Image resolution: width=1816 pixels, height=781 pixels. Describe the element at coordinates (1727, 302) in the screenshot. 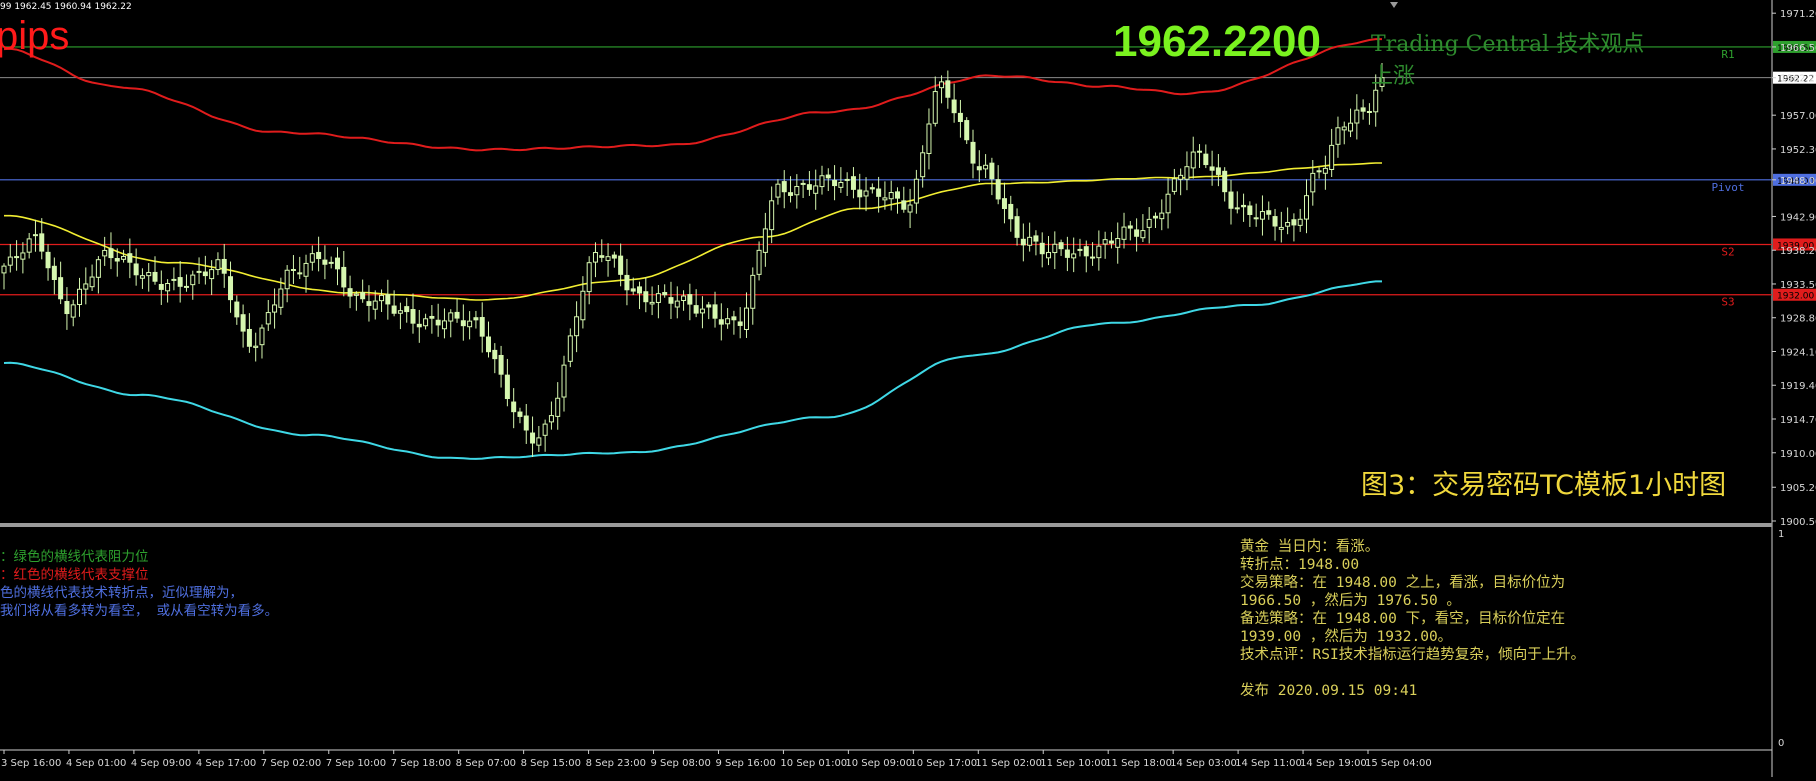

I see `level-label-s3: S3` at that location.